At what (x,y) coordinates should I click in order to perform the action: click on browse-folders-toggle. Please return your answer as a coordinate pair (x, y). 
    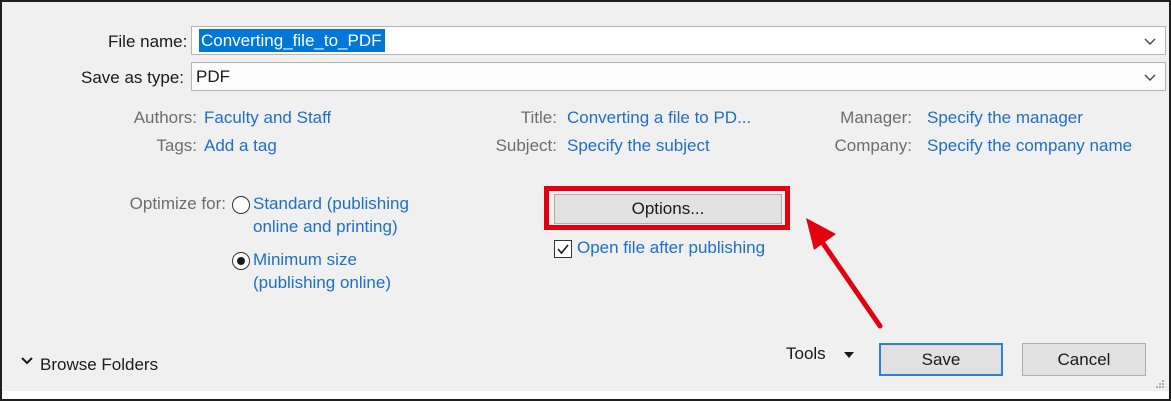
    Looking at the image, I should click on (27, 361).